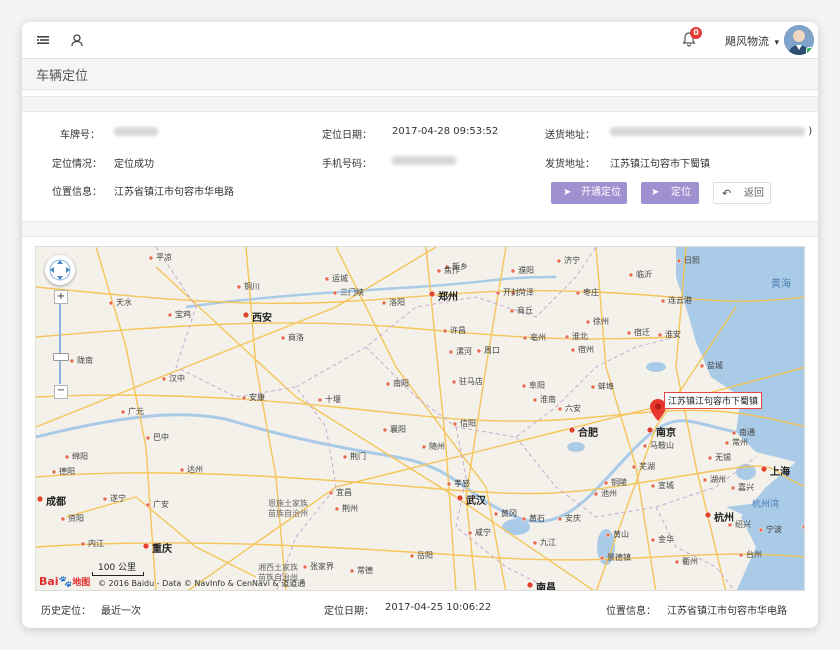 The image size is (840, 650). Describe the element at coordinates (619, 482) in the screenshot. I see `city-label: 铜陵` at that location.